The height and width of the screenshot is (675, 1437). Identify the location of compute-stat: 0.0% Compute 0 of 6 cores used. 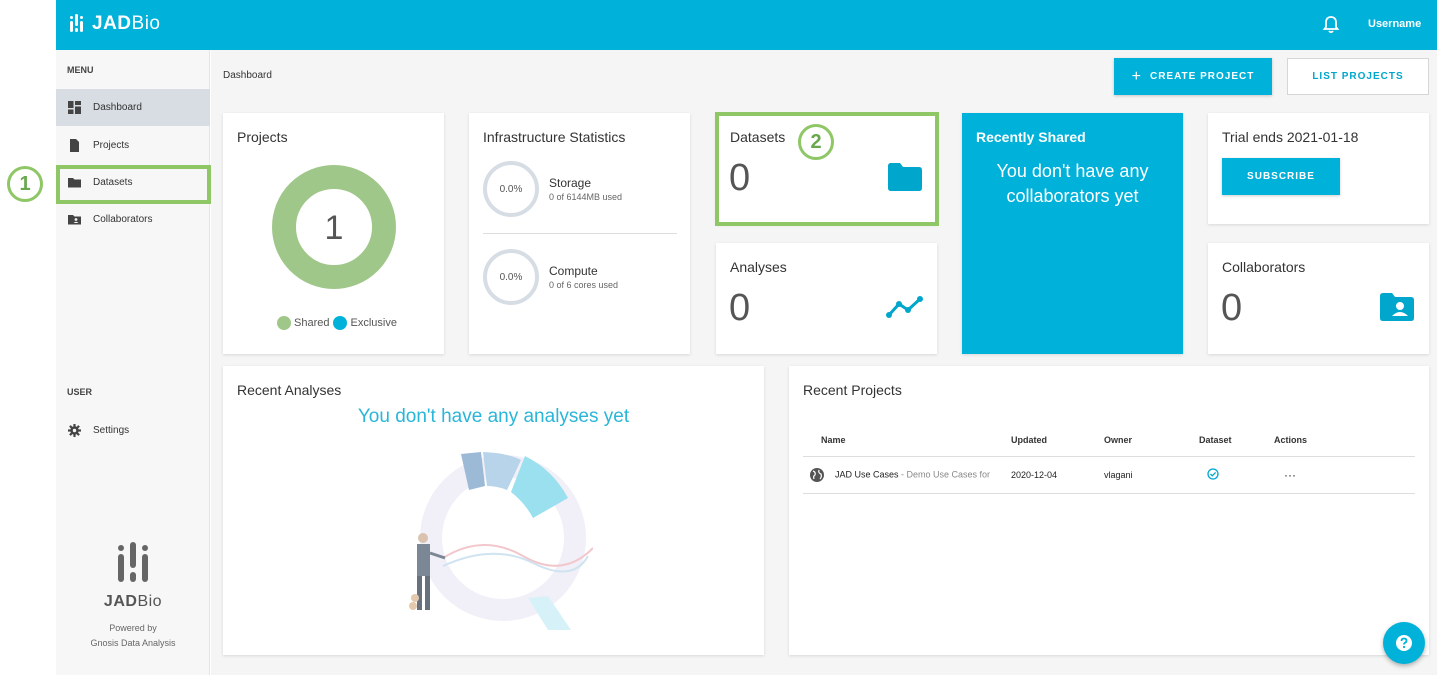
(550, 277).